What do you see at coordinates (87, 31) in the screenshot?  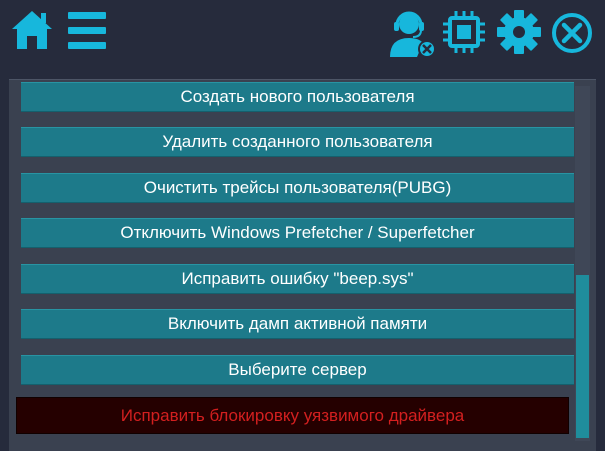 I see `menu-icon` at bounding box center [87, 31].